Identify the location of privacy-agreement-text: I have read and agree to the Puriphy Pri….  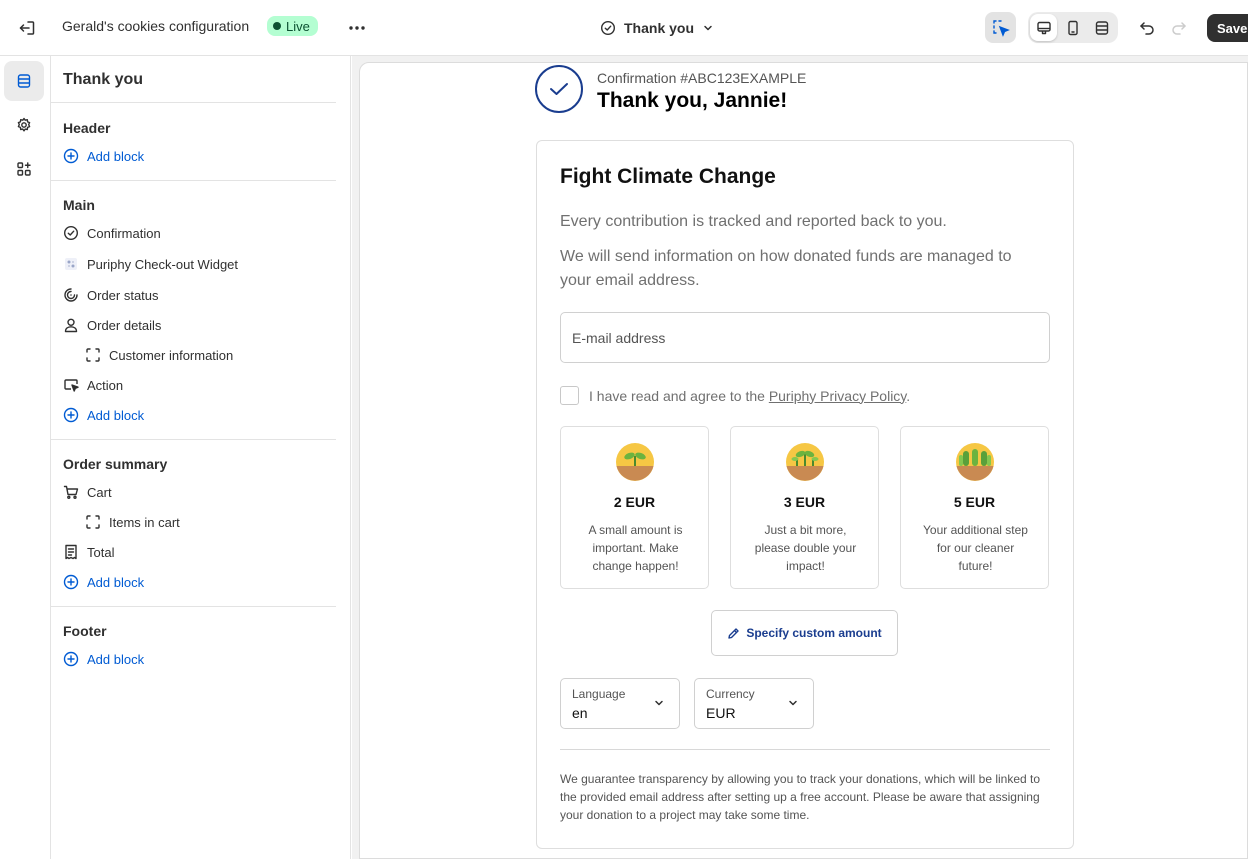
(749, 396).